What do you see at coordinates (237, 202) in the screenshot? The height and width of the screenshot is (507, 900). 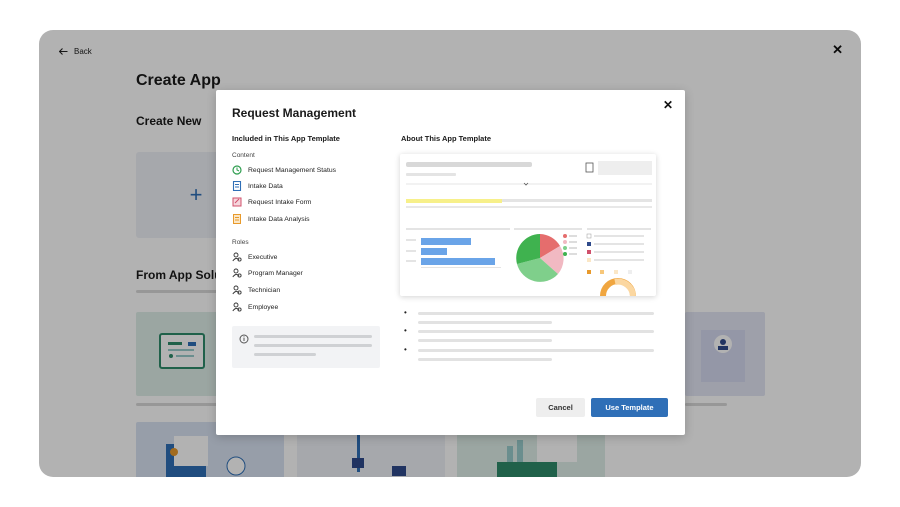 I see `form-icon` at bounding box center [237, 202].